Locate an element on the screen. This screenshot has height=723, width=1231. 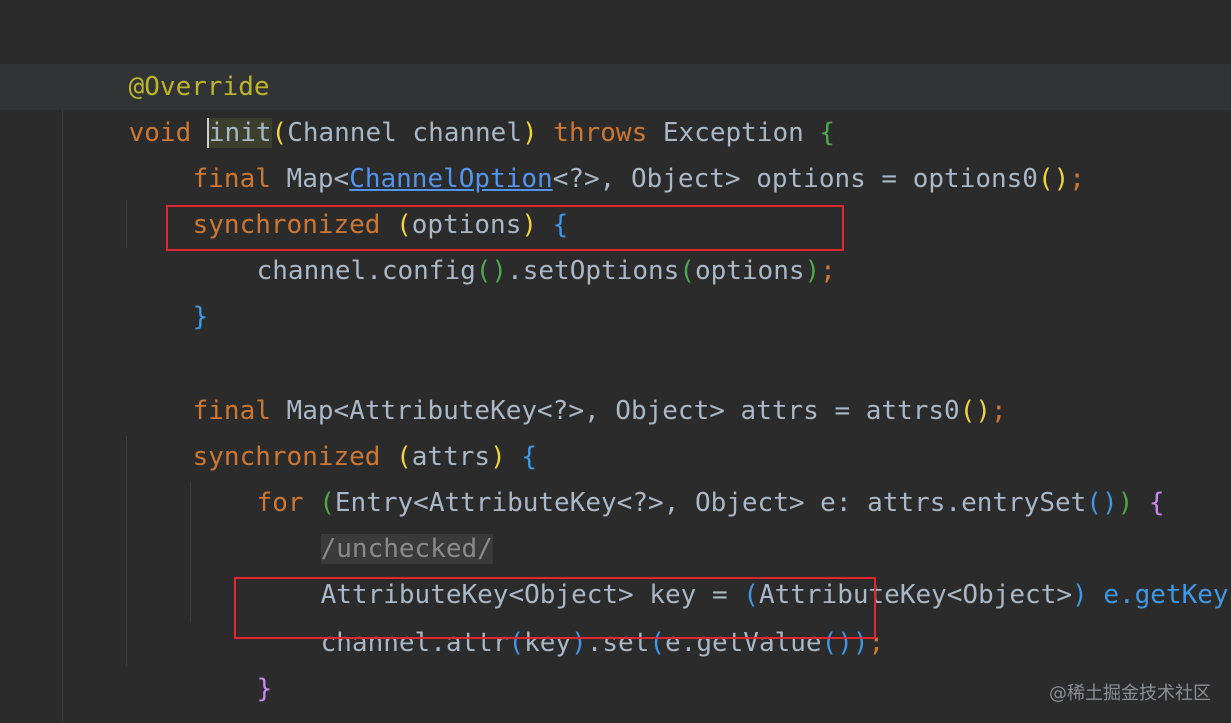
paren: ( is located at coordinates (687, 271).